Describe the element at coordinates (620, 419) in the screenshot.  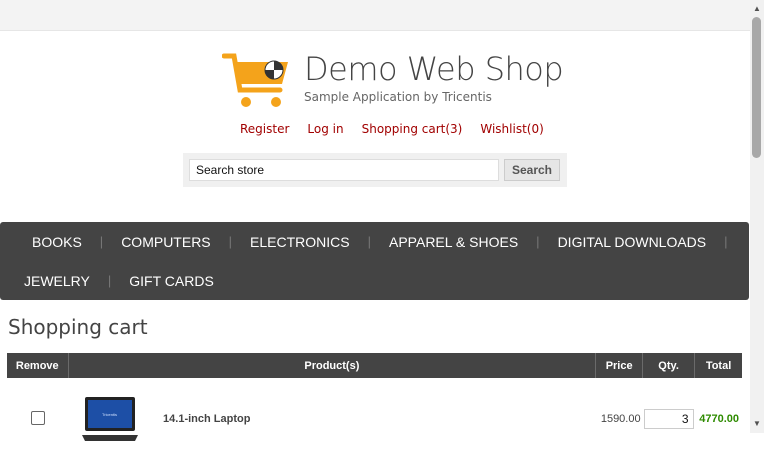
I see `product-price: 1590.00` at that location.